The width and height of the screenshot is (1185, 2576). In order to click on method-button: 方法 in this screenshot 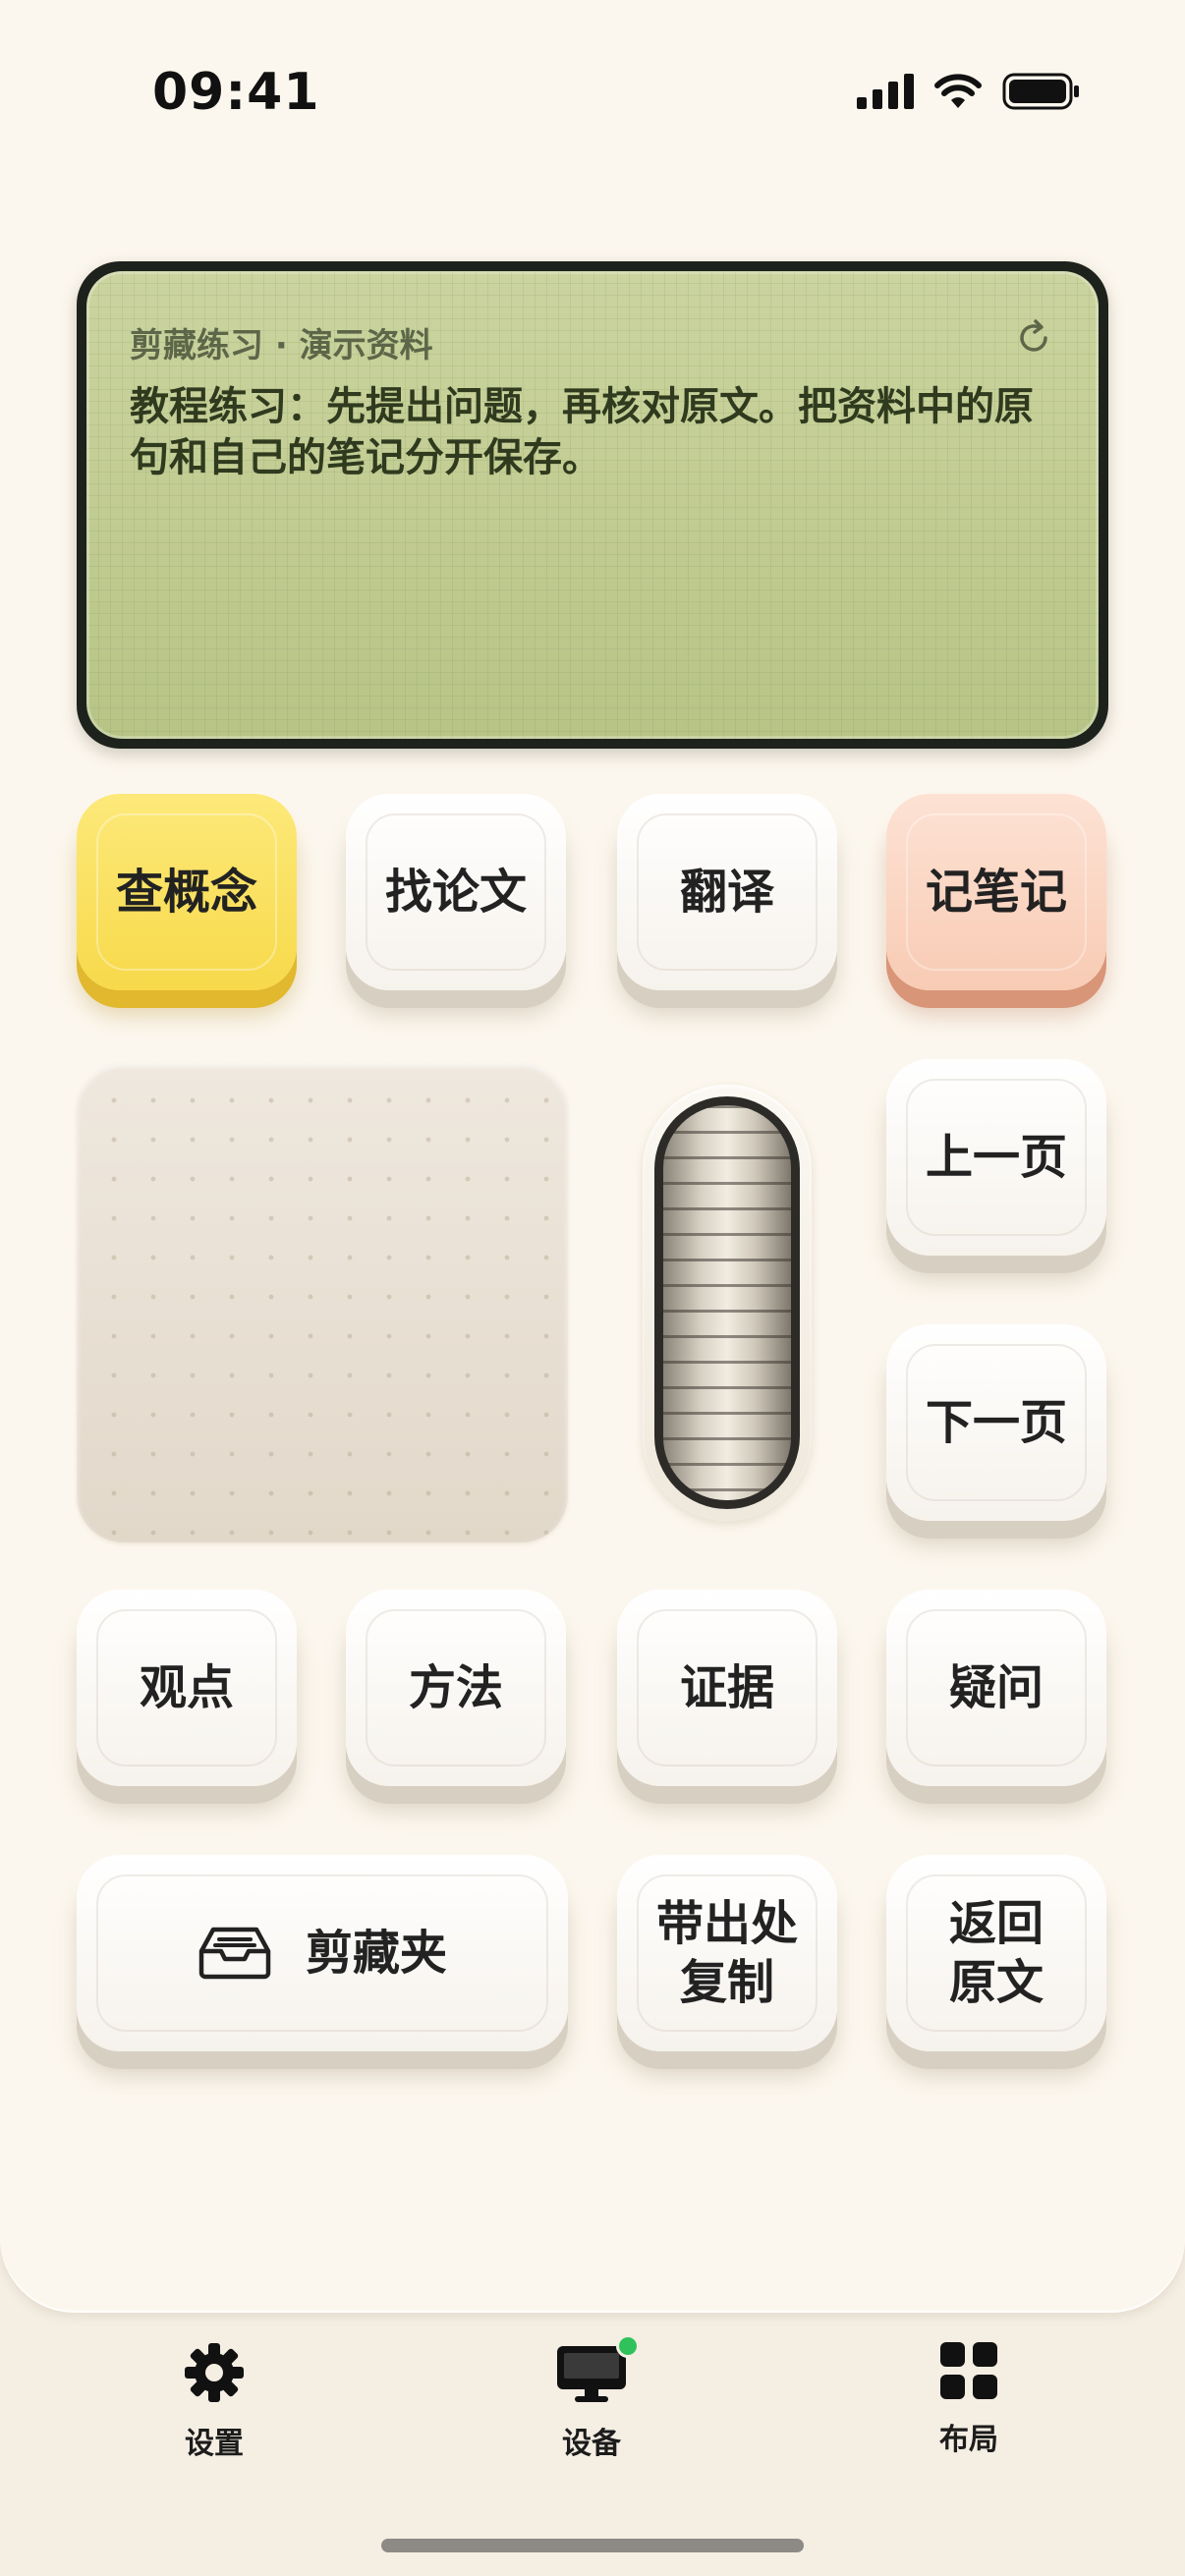, I will do `click(456, 1688)`.